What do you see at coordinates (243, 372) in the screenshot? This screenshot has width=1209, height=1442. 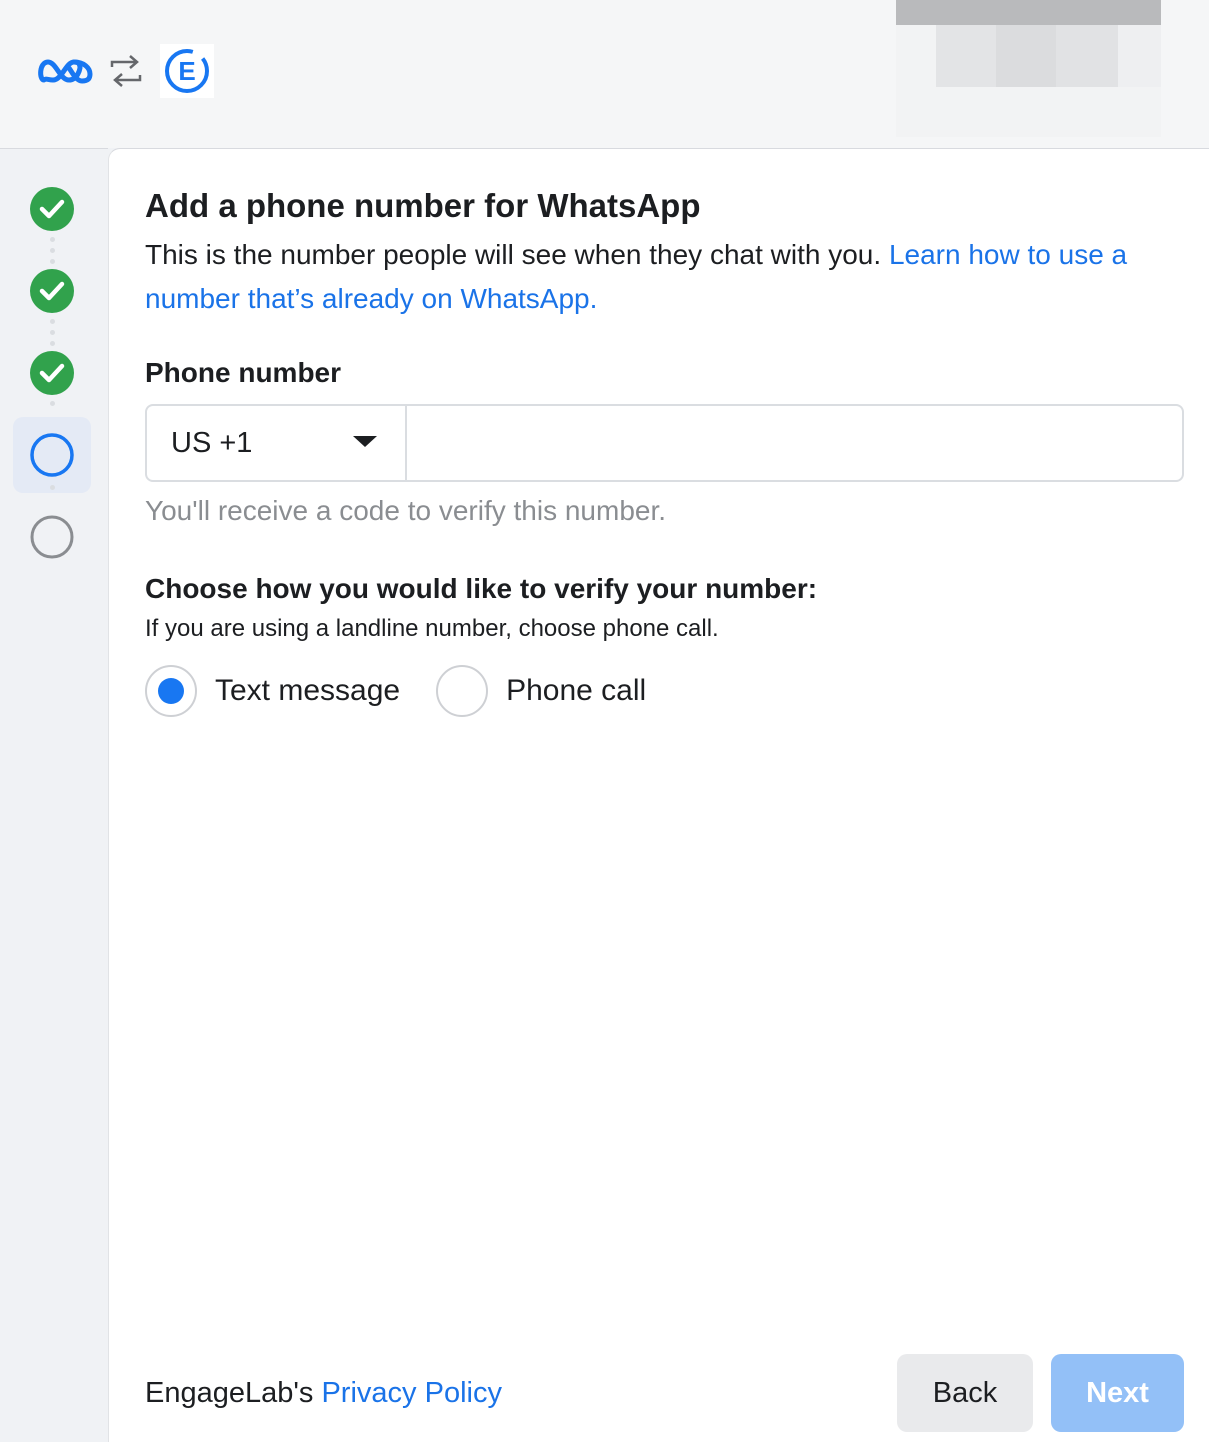 I see `phone-number-label: Phone number` at bounding box center [243, 372].